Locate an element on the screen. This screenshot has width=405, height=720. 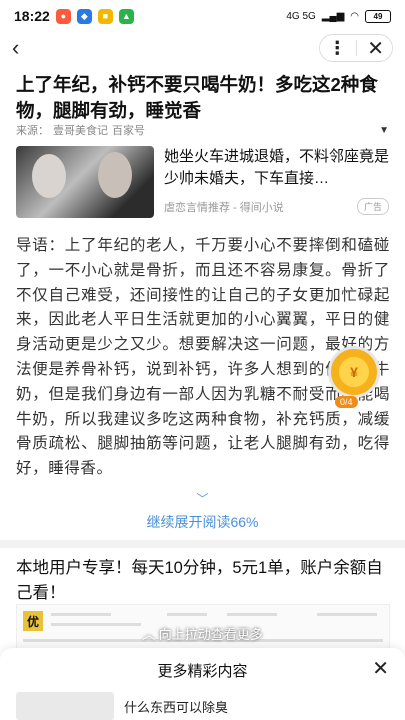
status-right: 4G 5G ▂▄▆ ◠ 49 is located at coordinates (338, 16).